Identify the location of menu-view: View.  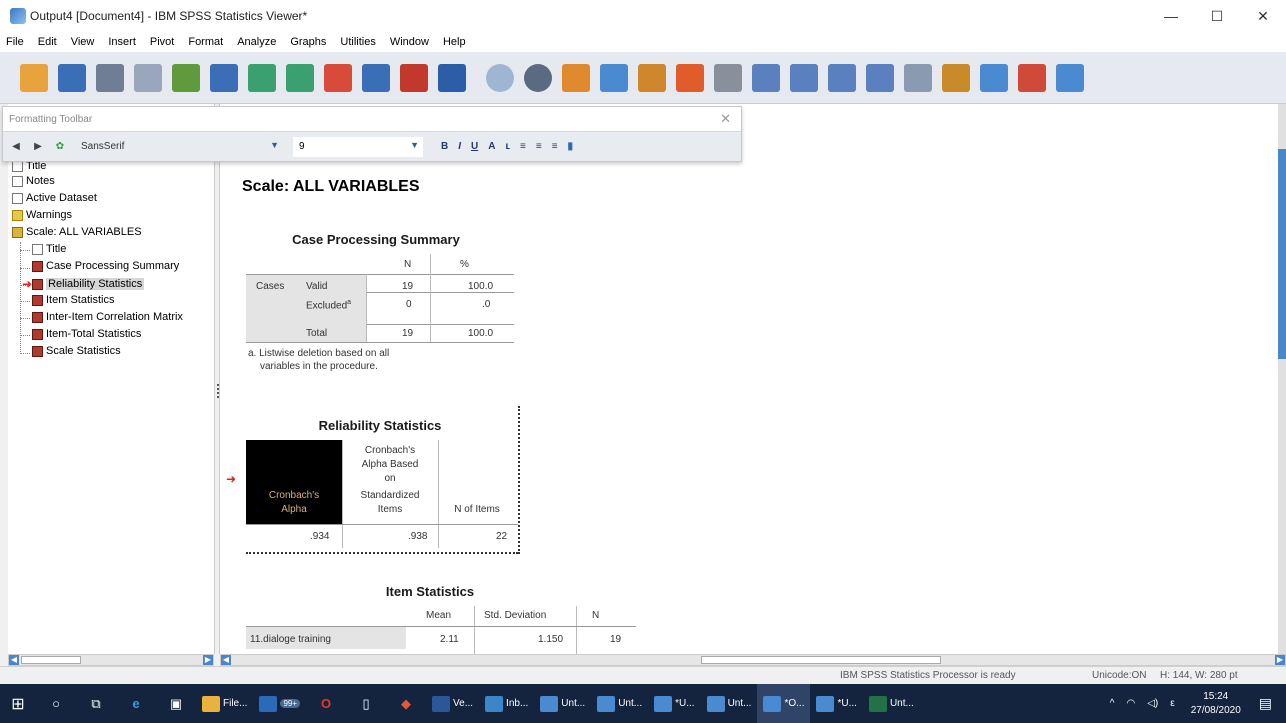
(83, 42).